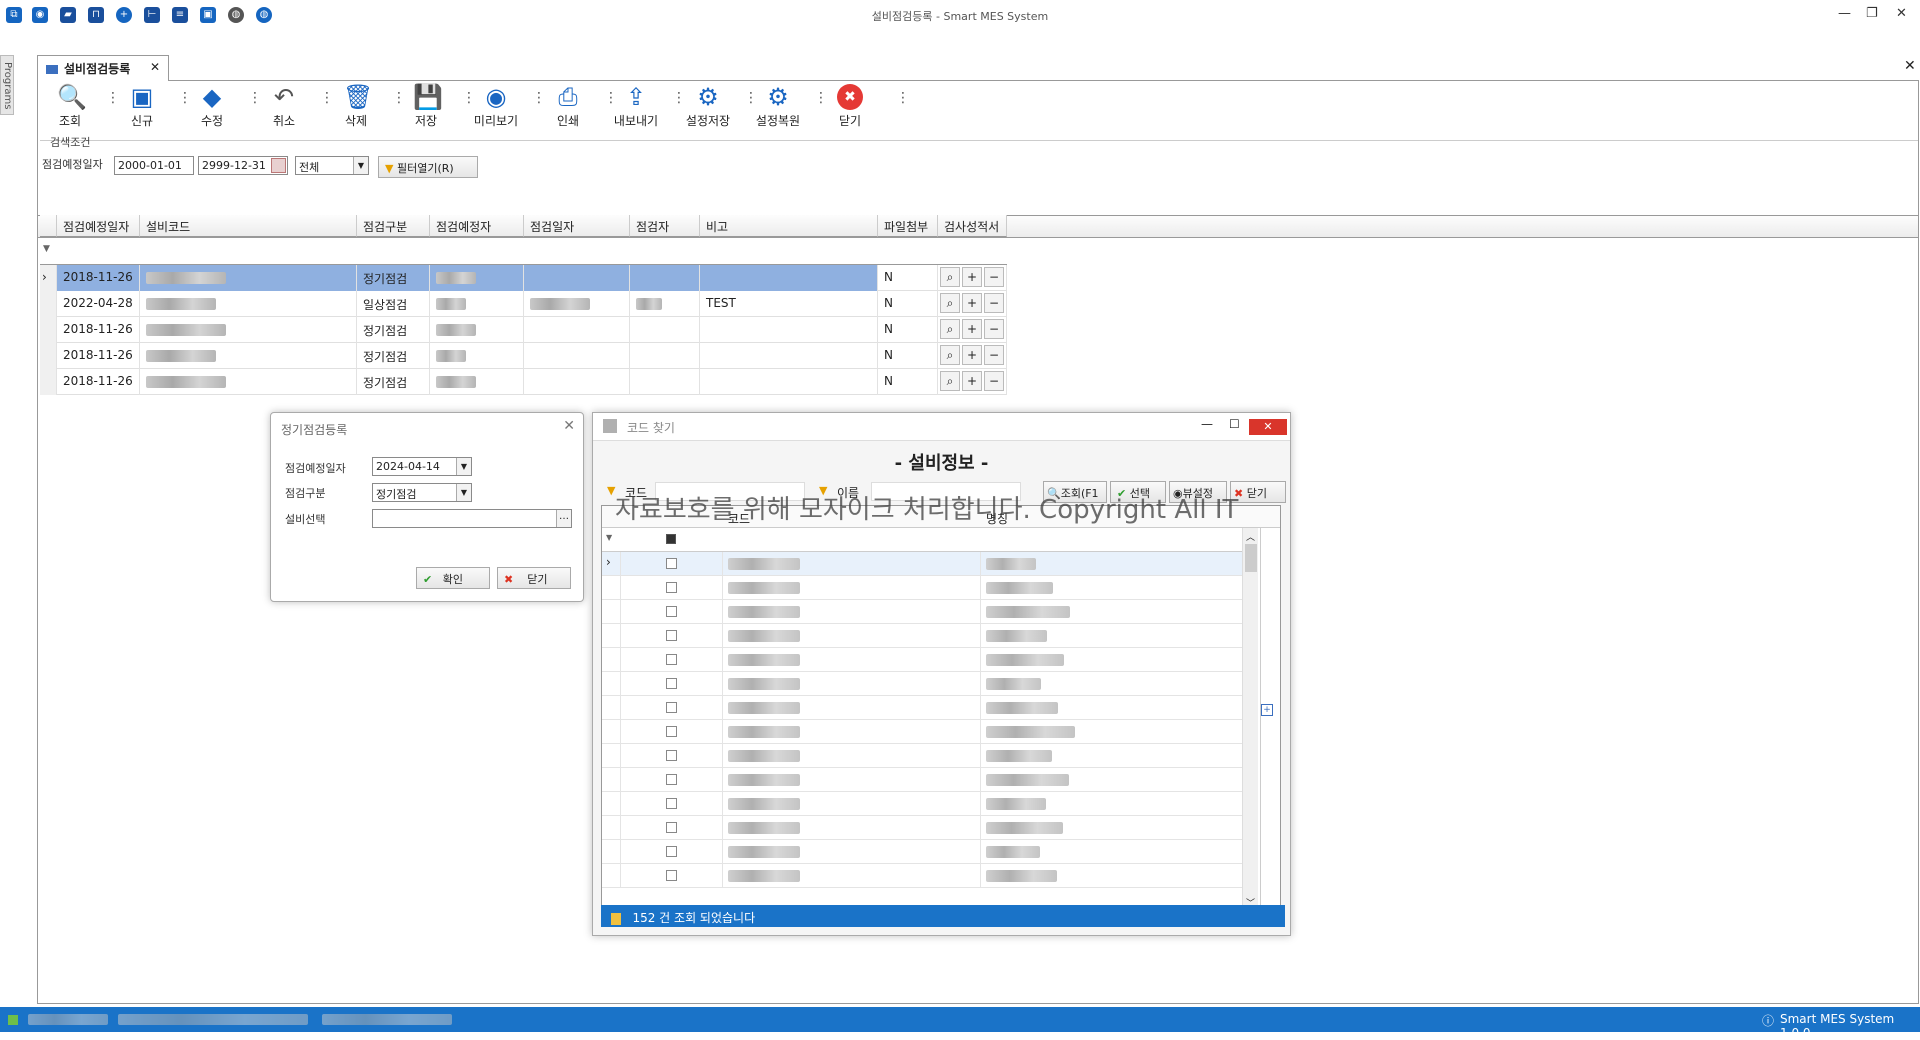 The height and width of the screenshot is (1040, 1920). What do you see at coordinates (1258, 492) in the screenshot?
I see `code-close-button: ✖ 닫기` at bounding box center [1258, 492].